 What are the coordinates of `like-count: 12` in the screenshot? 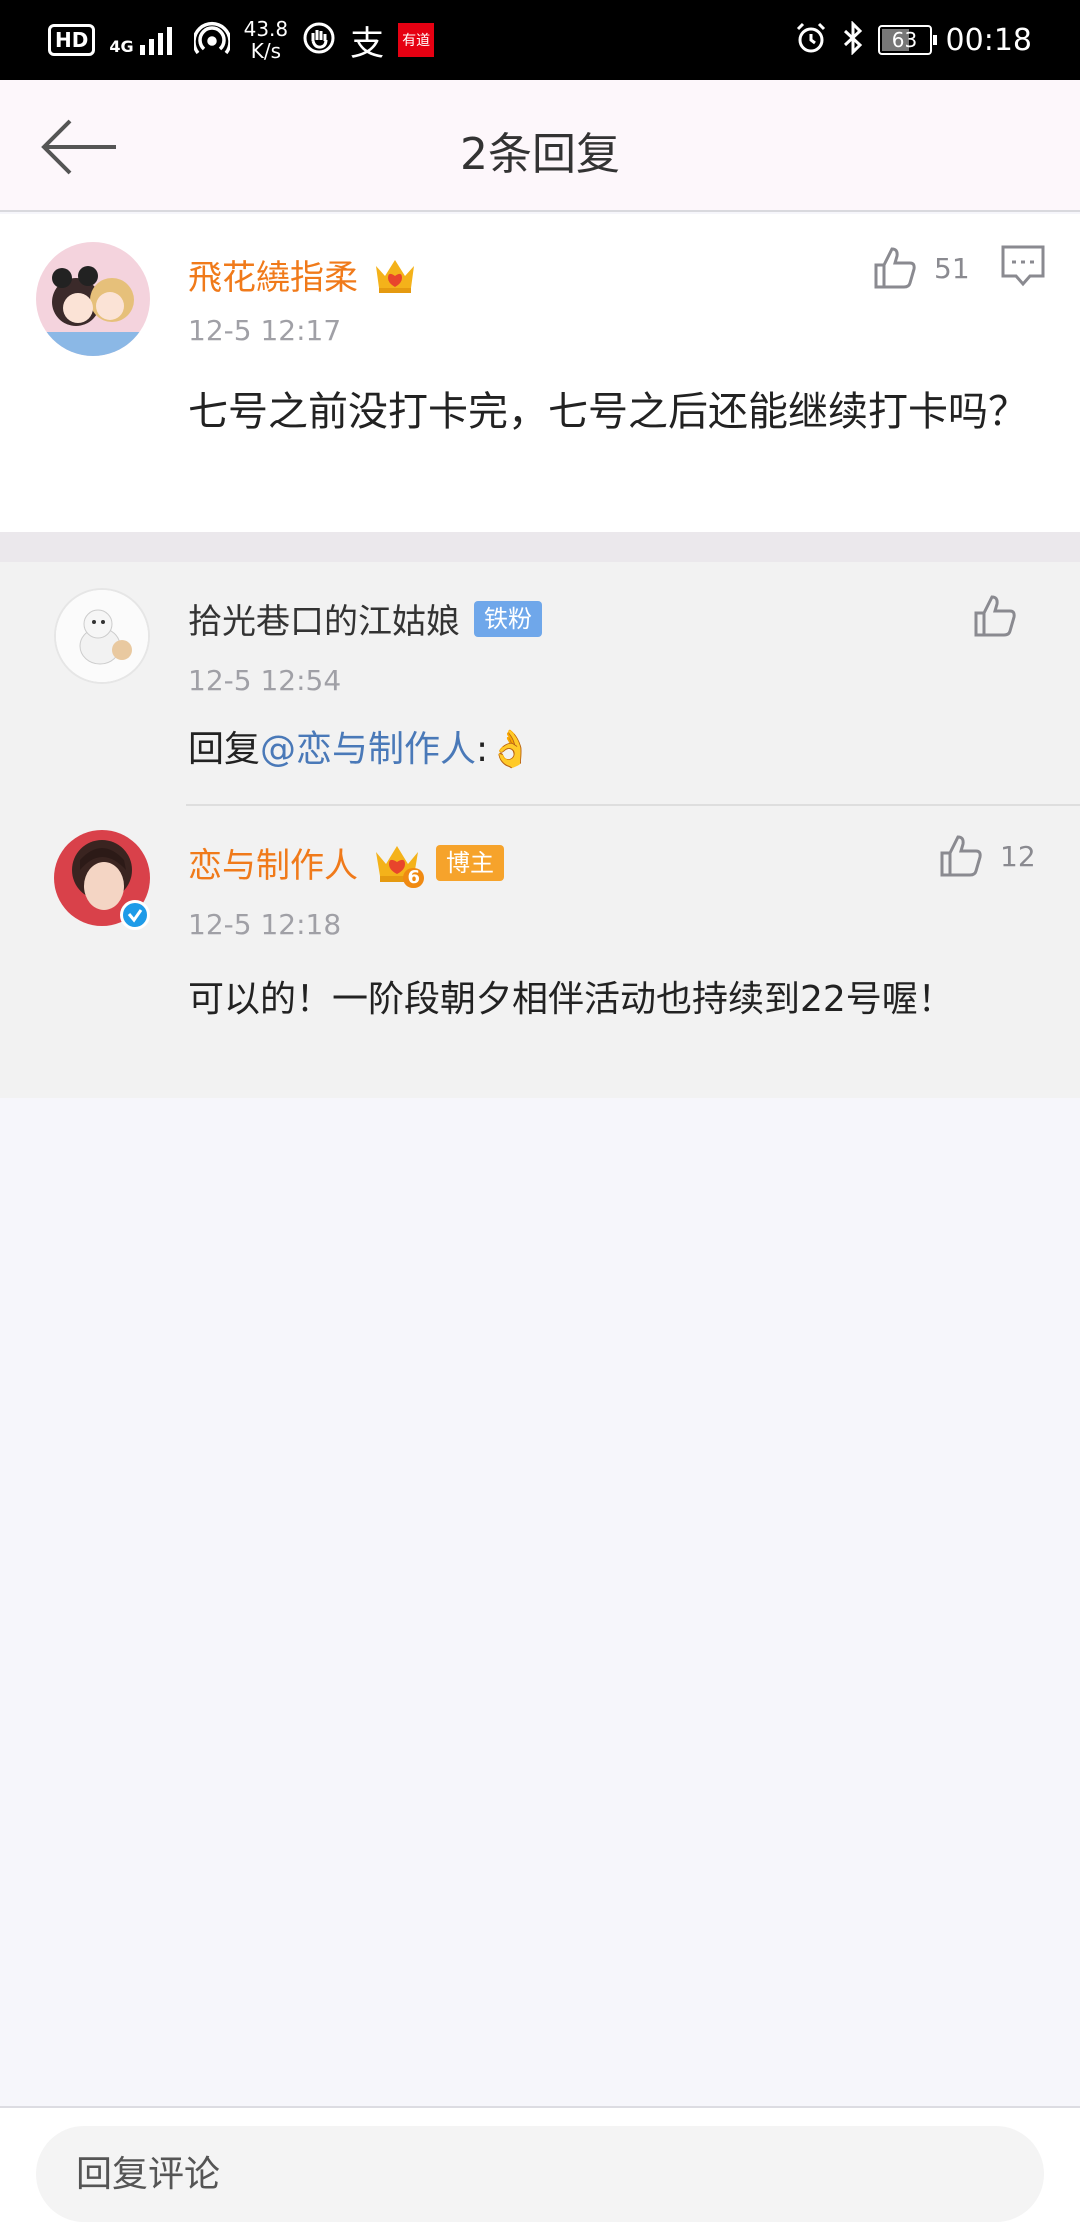 It's located at (1018, 856).